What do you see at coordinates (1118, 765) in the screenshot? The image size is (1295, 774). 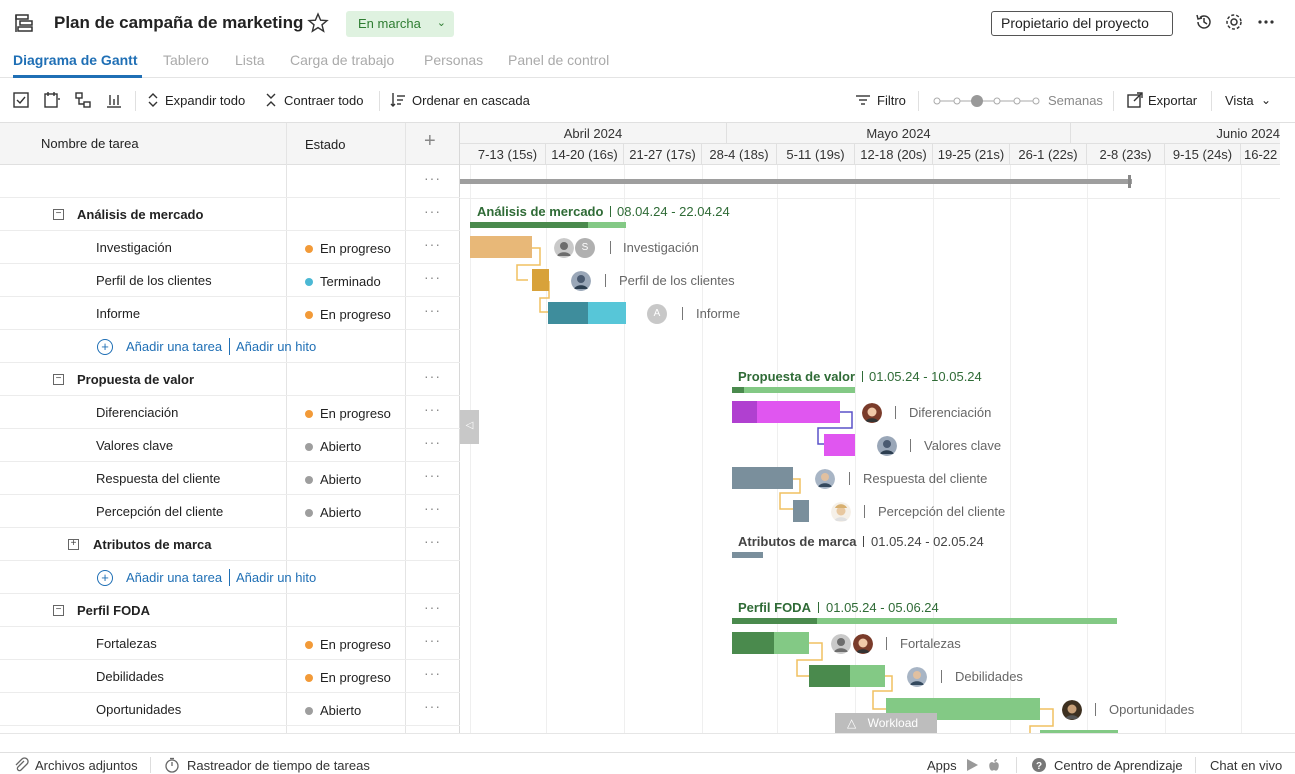 I see `learning-center-link: Centro de Aprendizaje` at bounding box center [1118, 765].